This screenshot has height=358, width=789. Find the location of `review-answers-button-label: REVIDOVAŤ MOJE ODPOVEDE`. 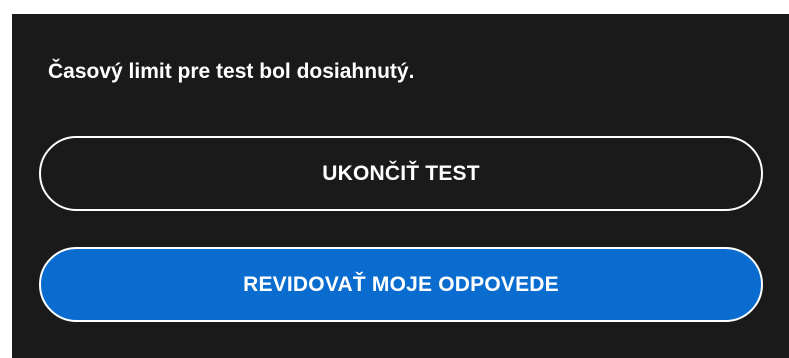

review-answers-button-label: REVIDOVAŤ MOJE ODPOVEDE is located at coordinates (401, 284).